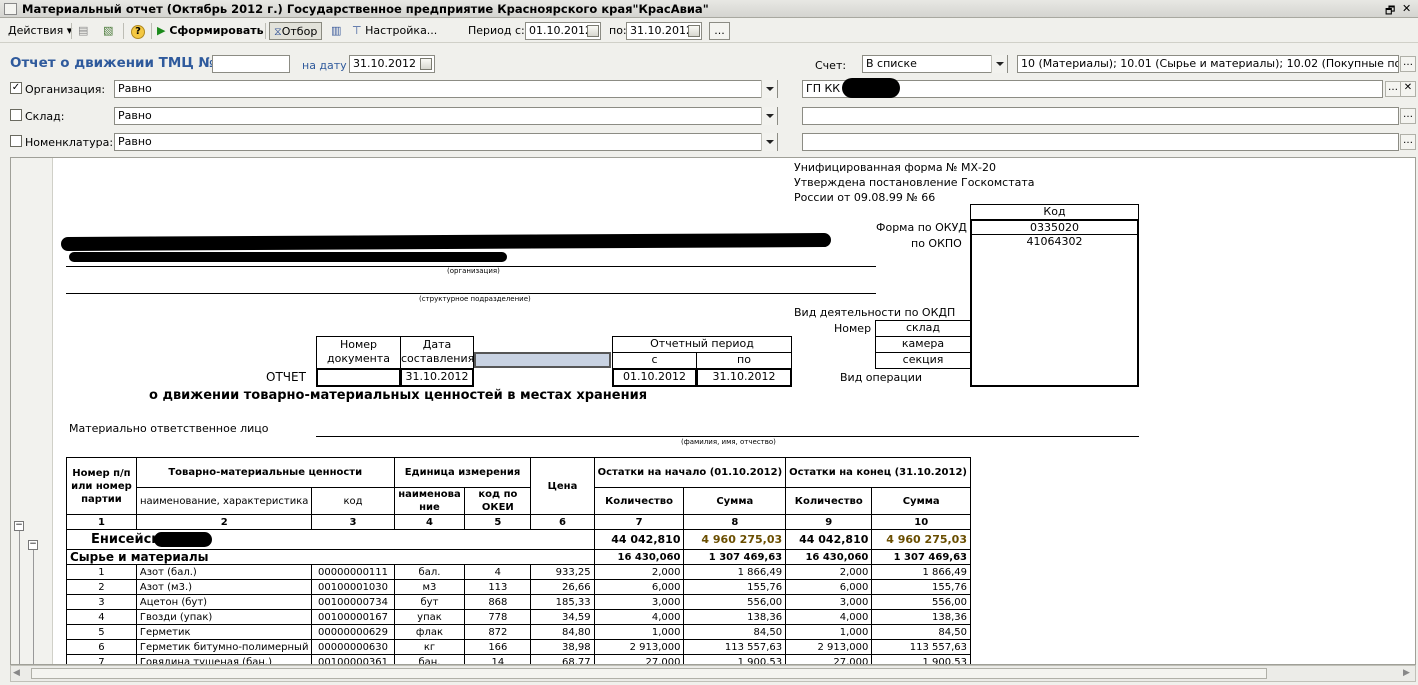 The width and height of the screenshot is (1418, 685). Describe the element at coordinates (562, 522) in the screenshot. I see `column-number: 6` at that location.